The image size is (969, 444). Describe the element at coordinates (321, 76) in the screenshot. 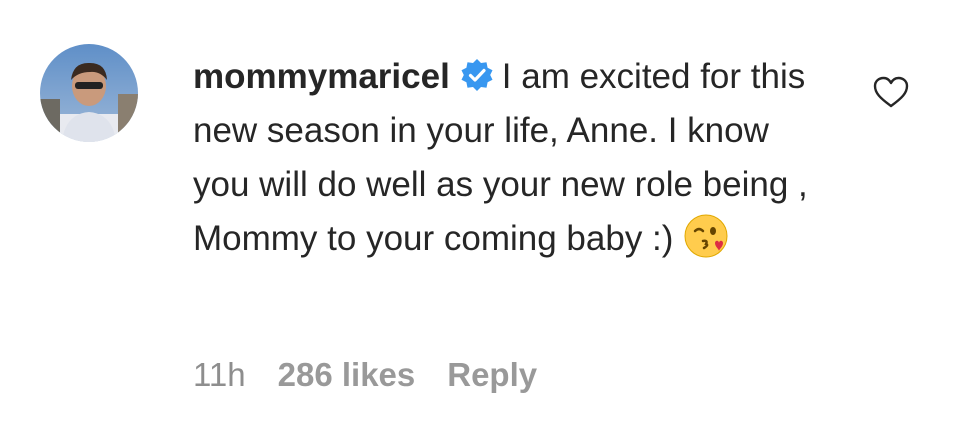

I see `username-link: mommymaricel` at that location.